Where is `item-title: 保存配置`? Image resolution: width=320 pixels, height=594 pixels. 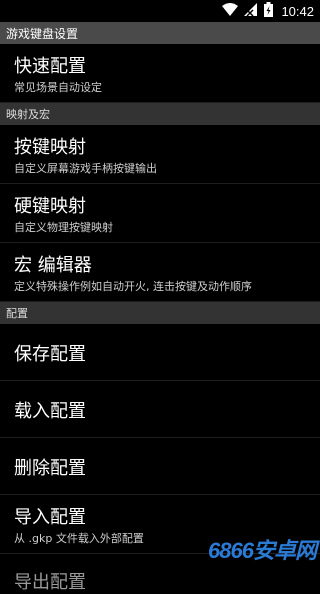
item-title: 保存配置 is located at coordinates (50, 354).